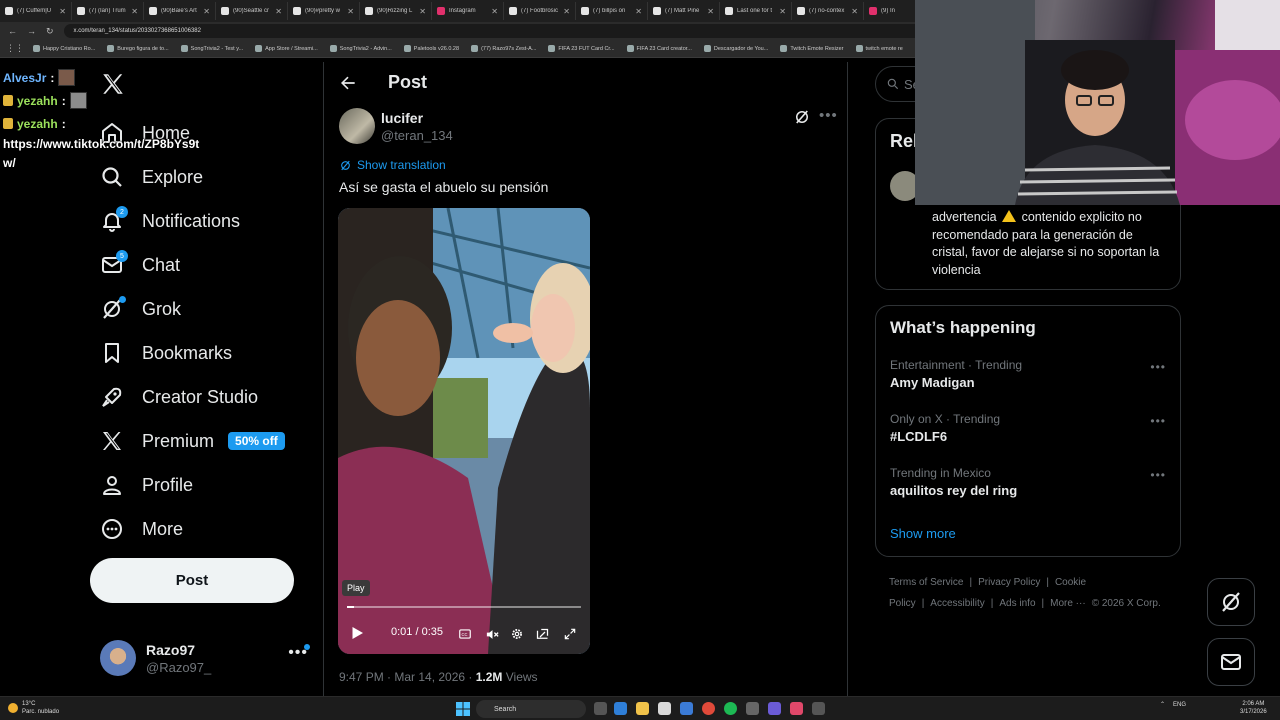 The image size is (1280, 720). What do you see at coordinates (140, 309) in the screenshot?
I see `nav-item-grok: Grok` at bounding box center [140, 309].